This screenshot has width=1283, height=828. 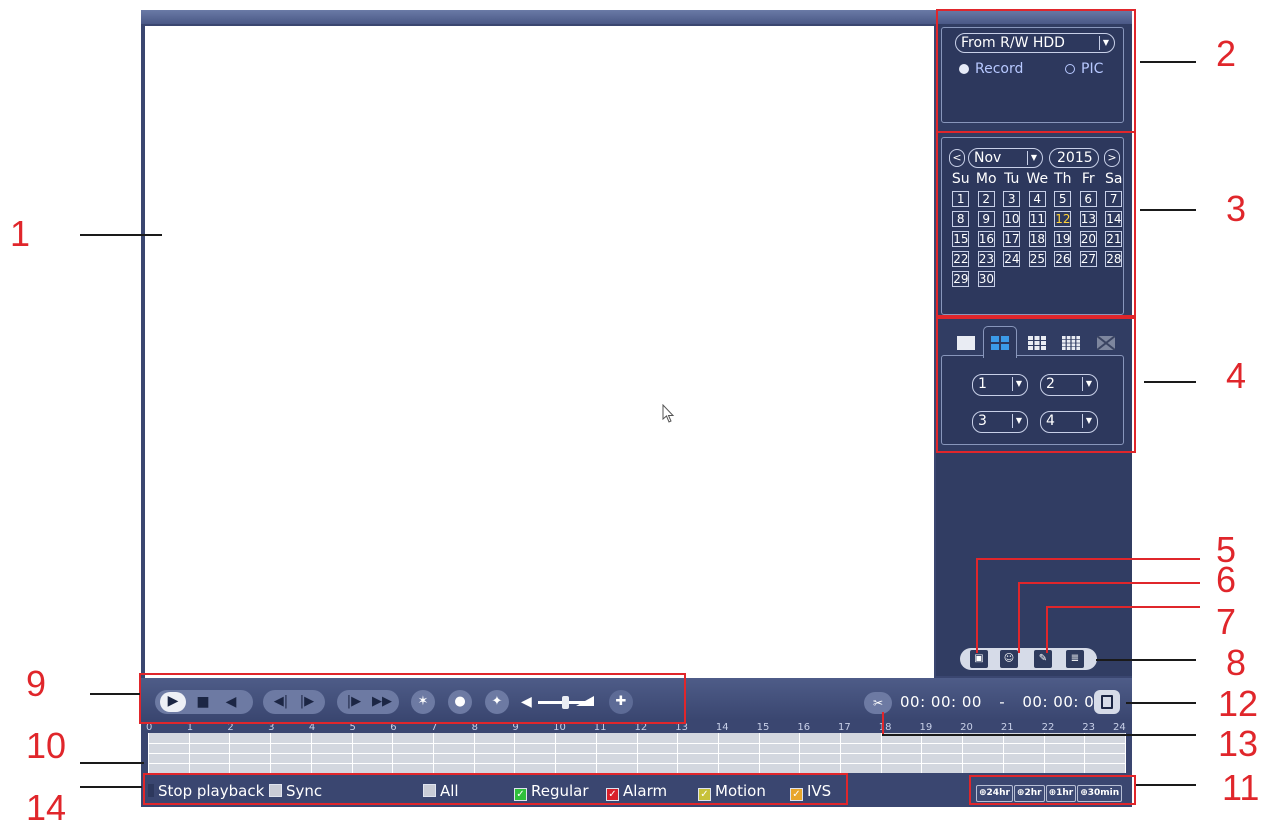 What do you see at coordinates (804, 727) in the screenshot?
I see `timeline-hour-label: 16` at bounding box center [804, 727].